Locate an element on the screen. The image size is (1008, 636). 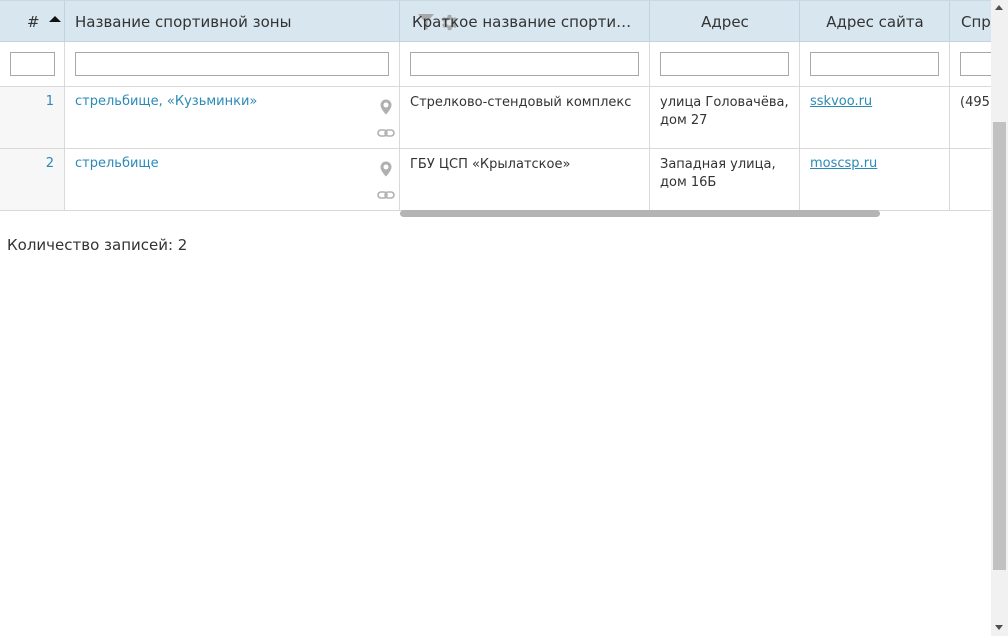
row-address-cell: улица Головачёва, дом 27 is located at coordinates (725, 117).